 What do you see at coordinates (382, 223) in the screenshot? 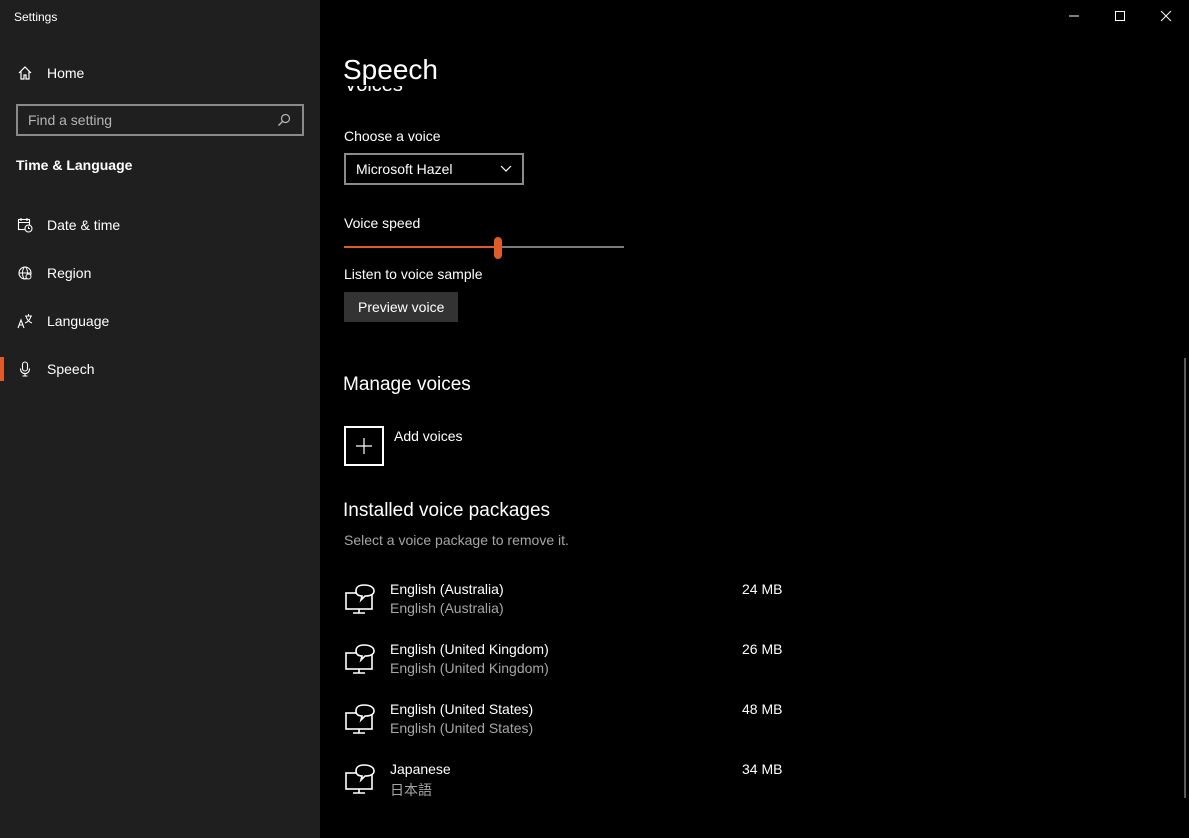
I see `voice-speed-label: Voice speed` at bounding box center [382, 223].